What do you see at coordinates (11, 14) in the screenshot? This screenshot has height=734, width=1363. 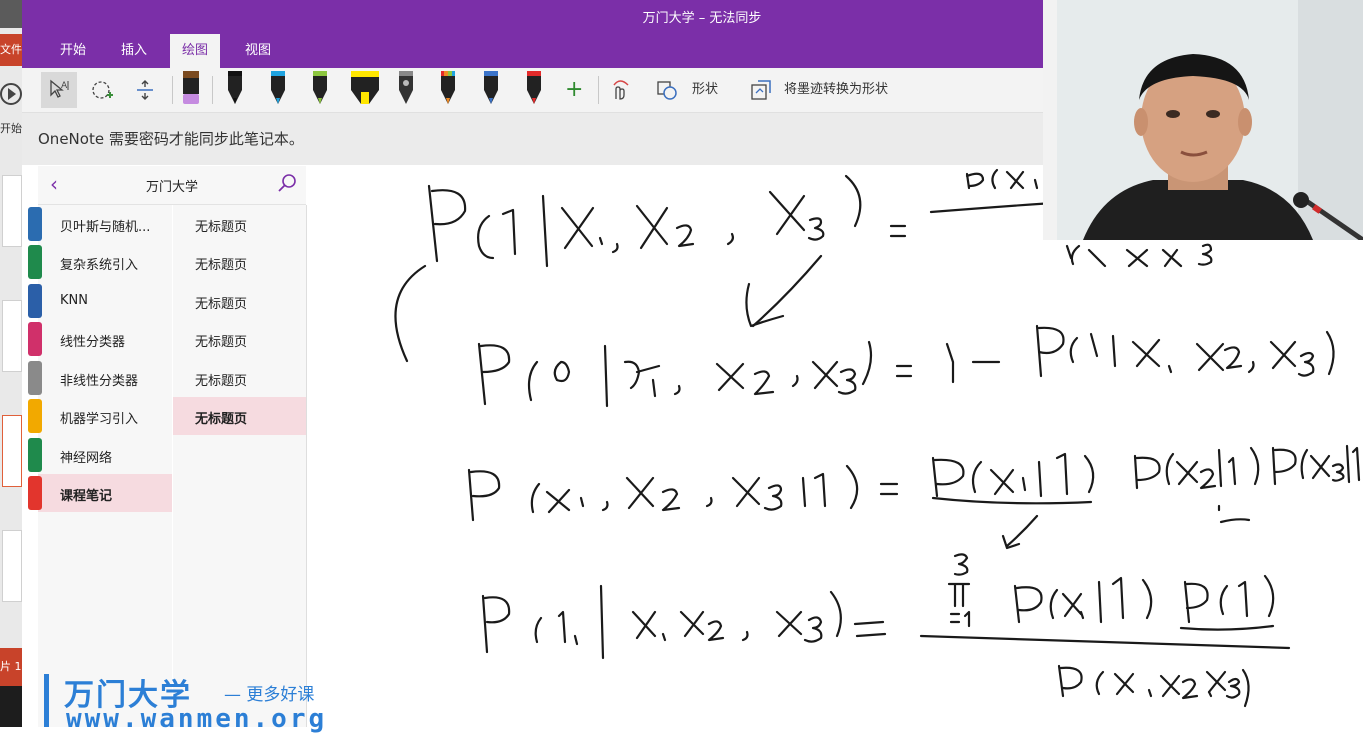 I see `background-titlebar` at bounding box center [11, 14].